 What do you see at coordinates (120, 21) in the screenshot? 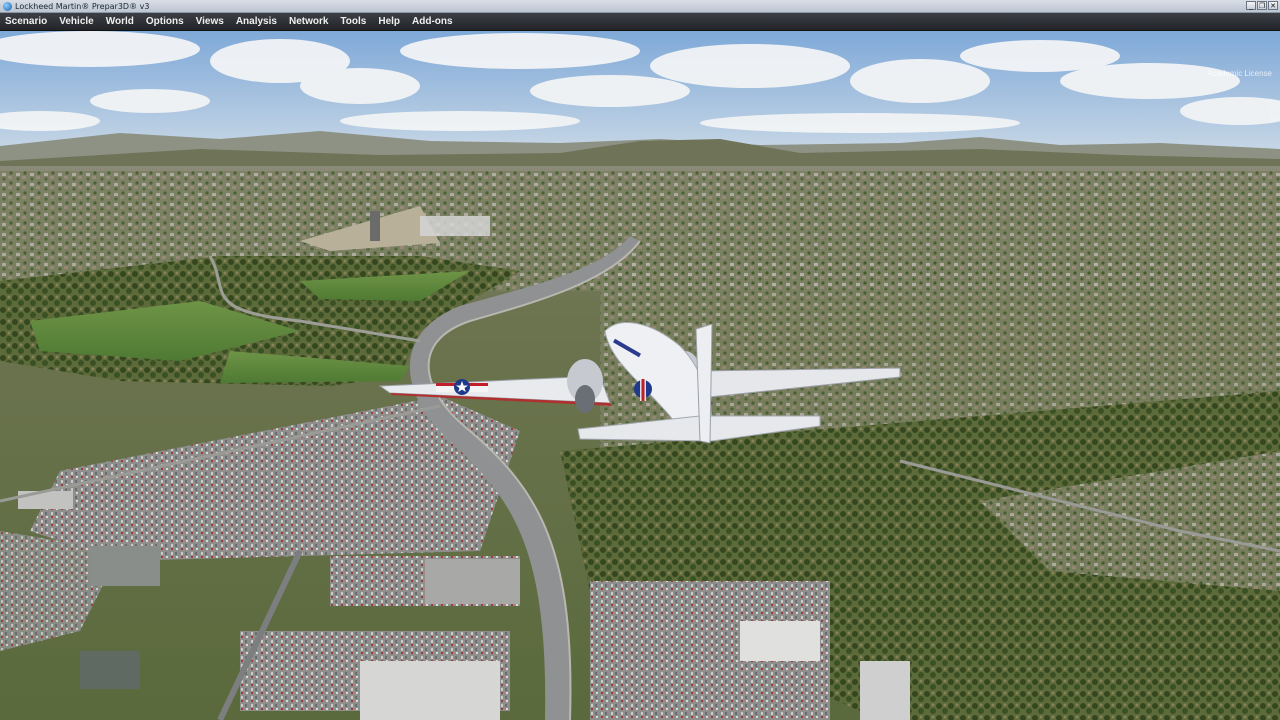
I see `menu-world: World` at bounding box center [120, 21].